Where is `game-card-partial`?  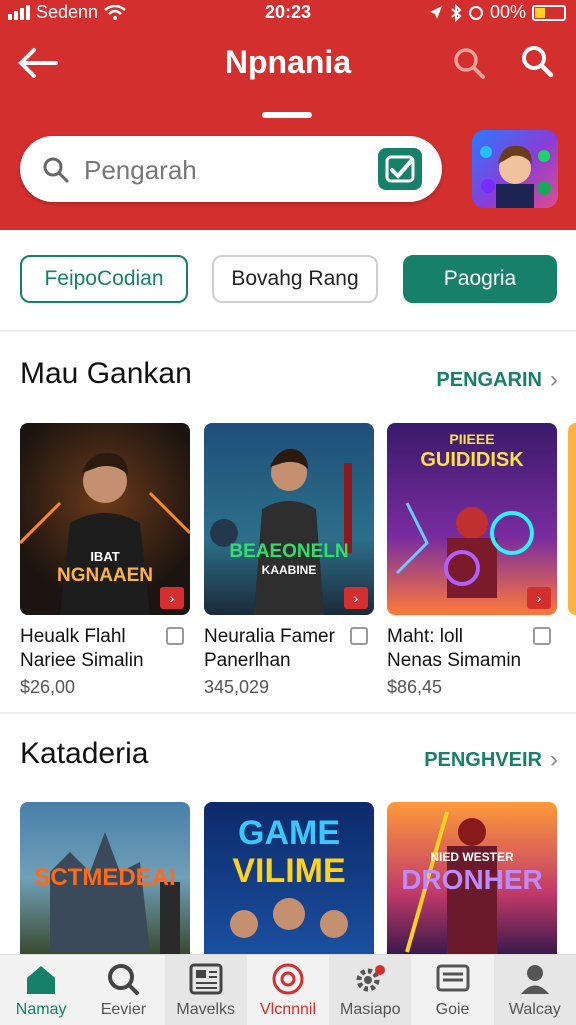
game-card-partial is located at coordinates (572, 519).